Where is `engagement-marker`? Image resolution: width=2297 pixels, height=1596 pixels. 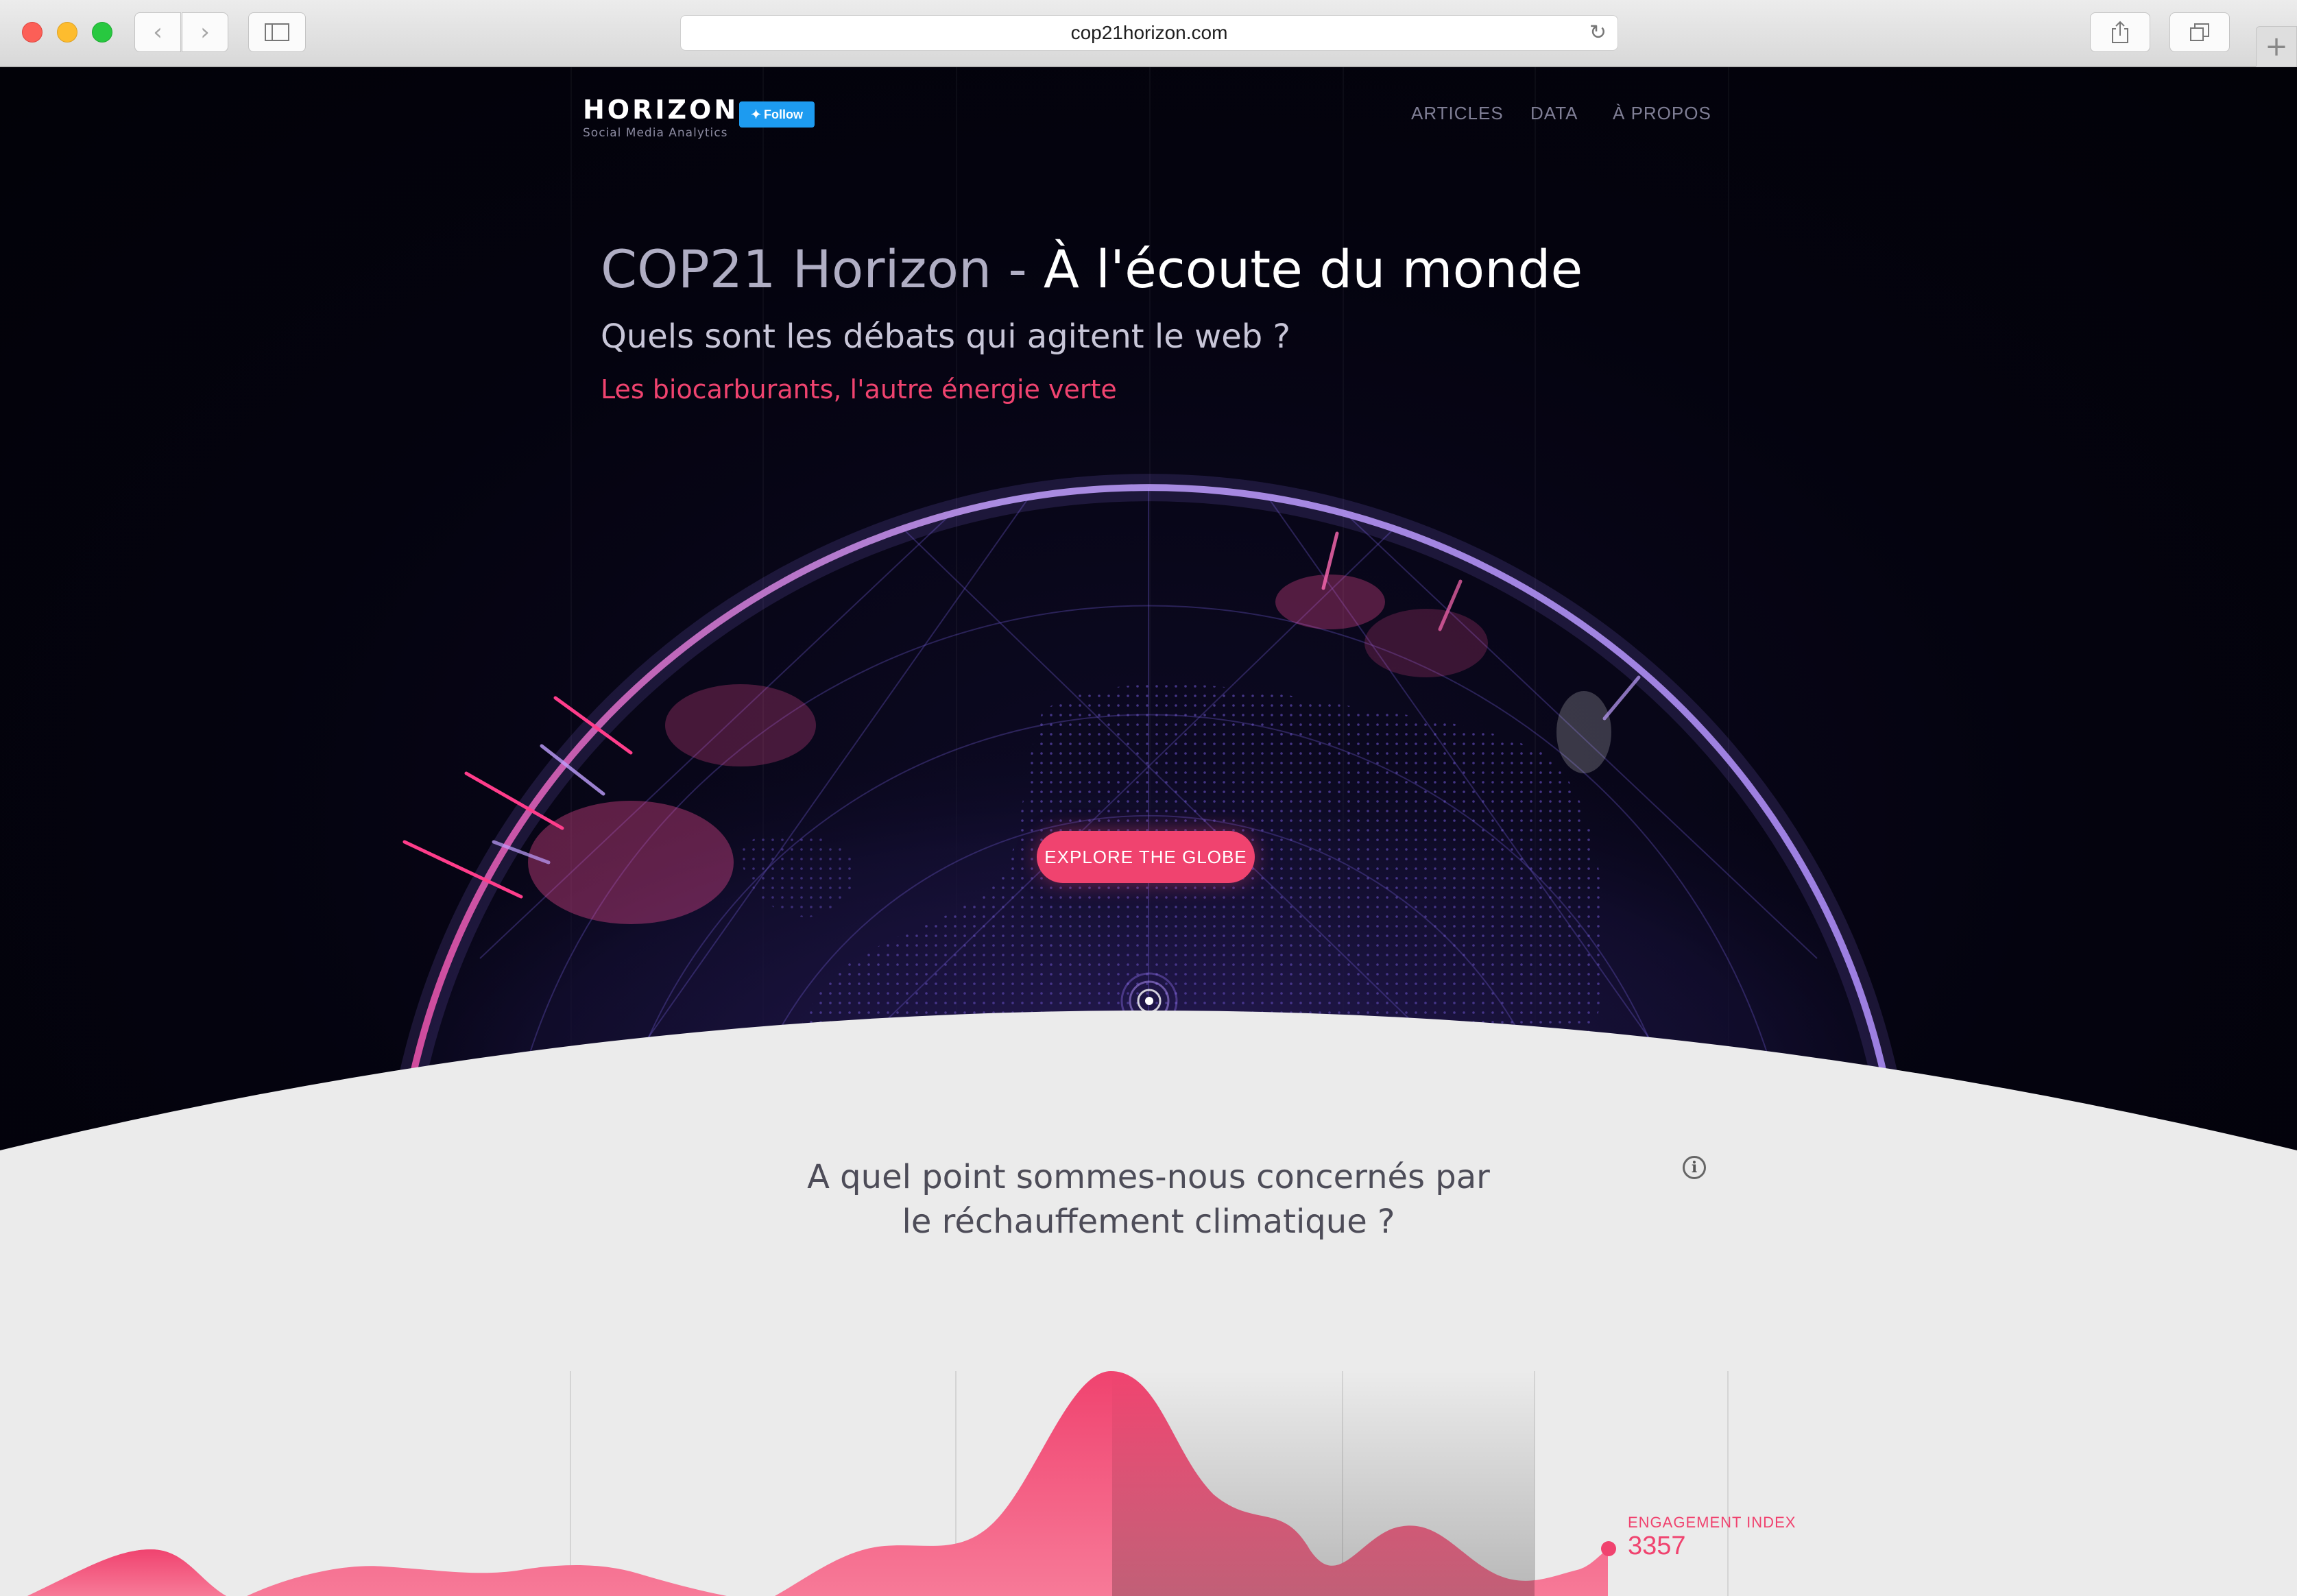
engagement-marker is located at coordinates (1609, 1548).